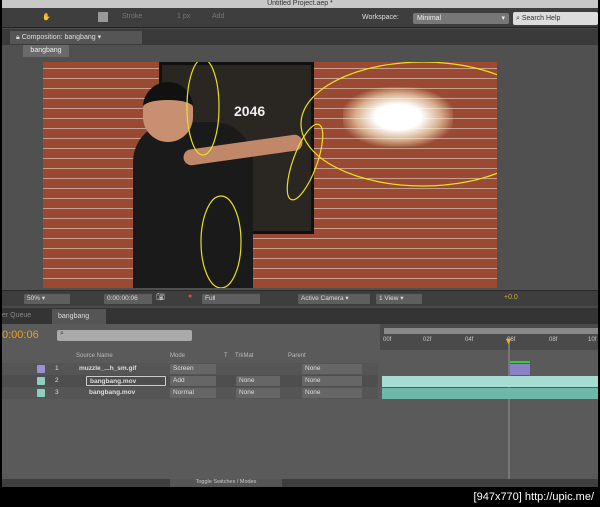 This screenshot has width=600, height=507. I want to click on views-dropdown: 1 View ▾, so click(399, 299).